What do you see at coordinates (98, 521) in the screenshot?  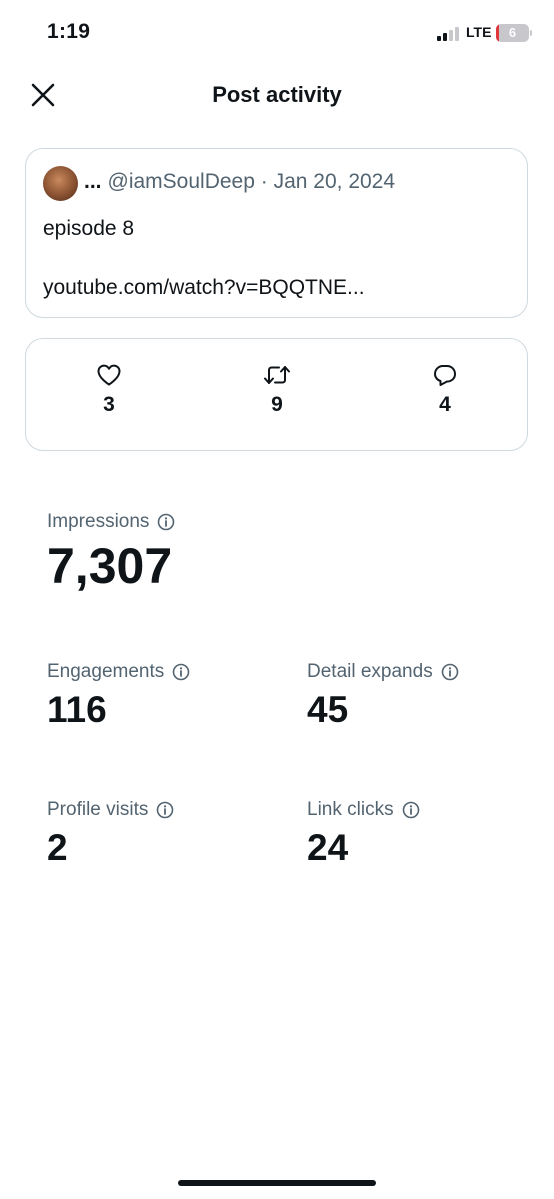 I see `metric-label: Impressions` at bounding box center [98, 521].